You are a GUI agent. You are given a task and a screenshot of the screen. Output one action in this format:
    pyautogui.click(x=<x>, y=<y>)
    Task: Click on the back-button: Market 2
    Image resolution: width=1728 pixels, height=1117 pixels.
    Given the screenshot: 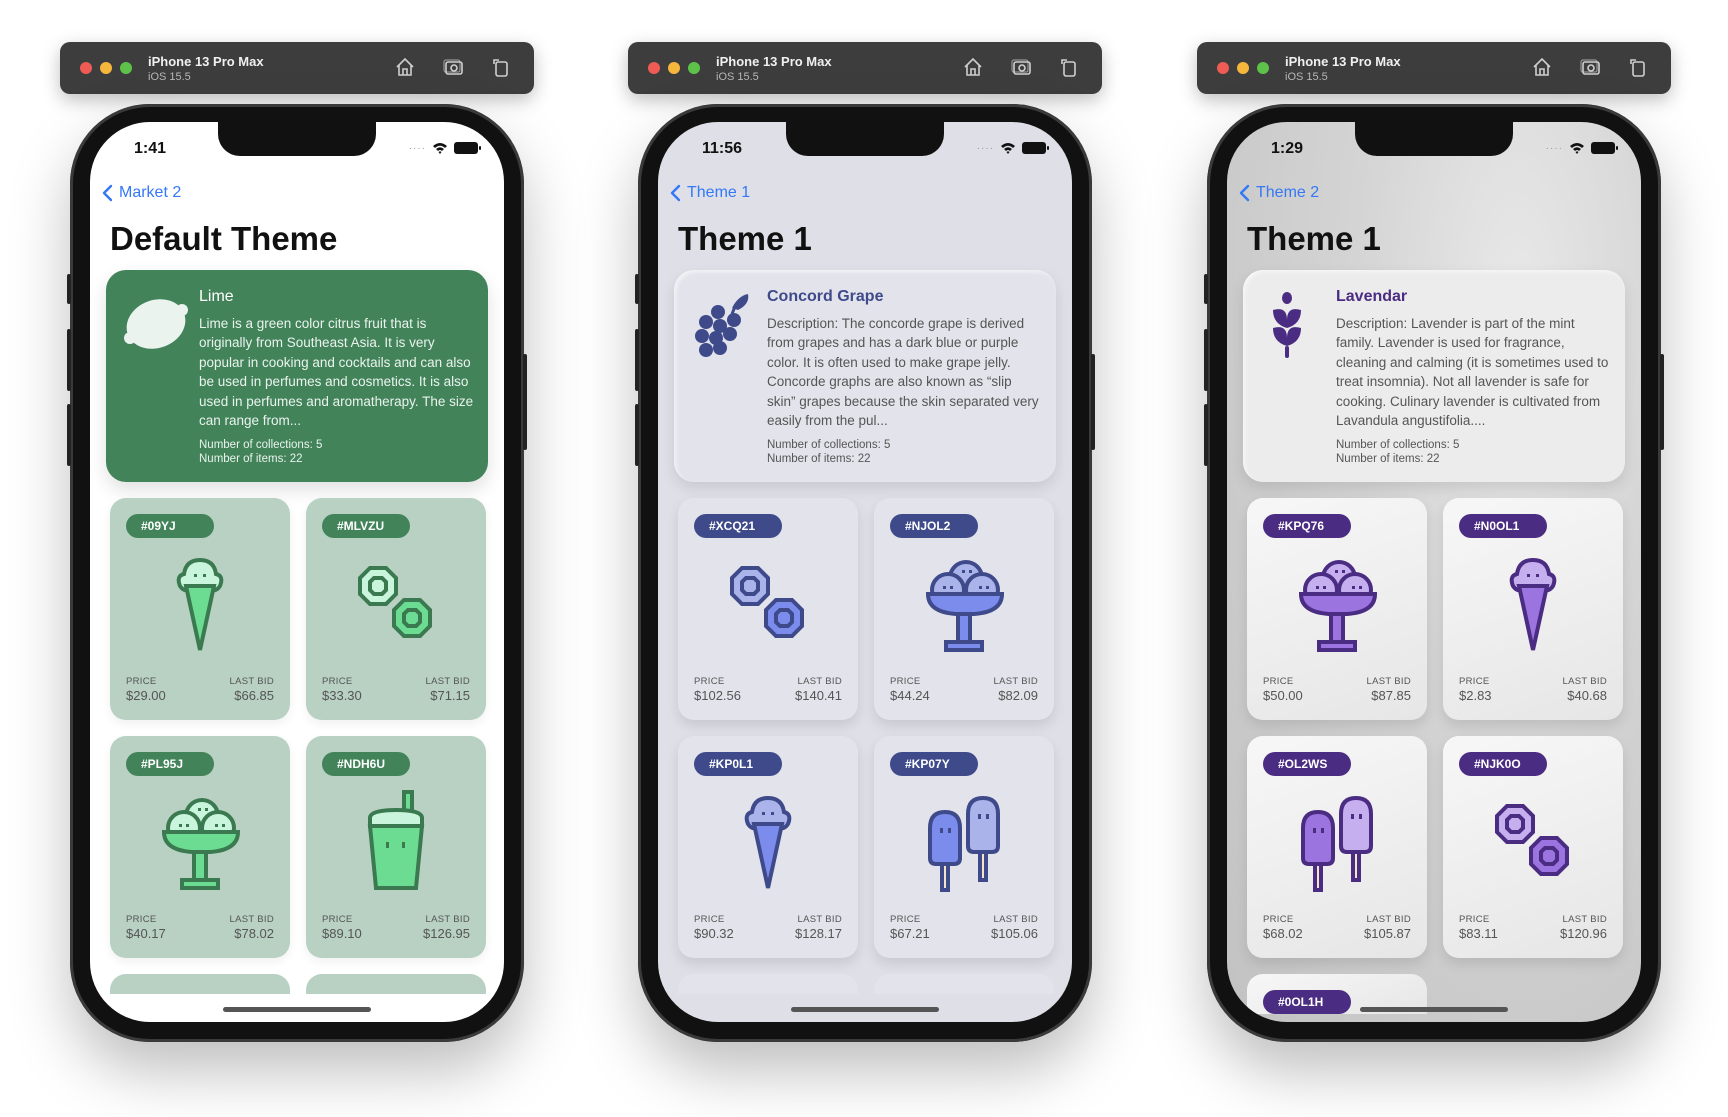 What is the action you would take?
    pyautogui.click(x=141, y=193)
    